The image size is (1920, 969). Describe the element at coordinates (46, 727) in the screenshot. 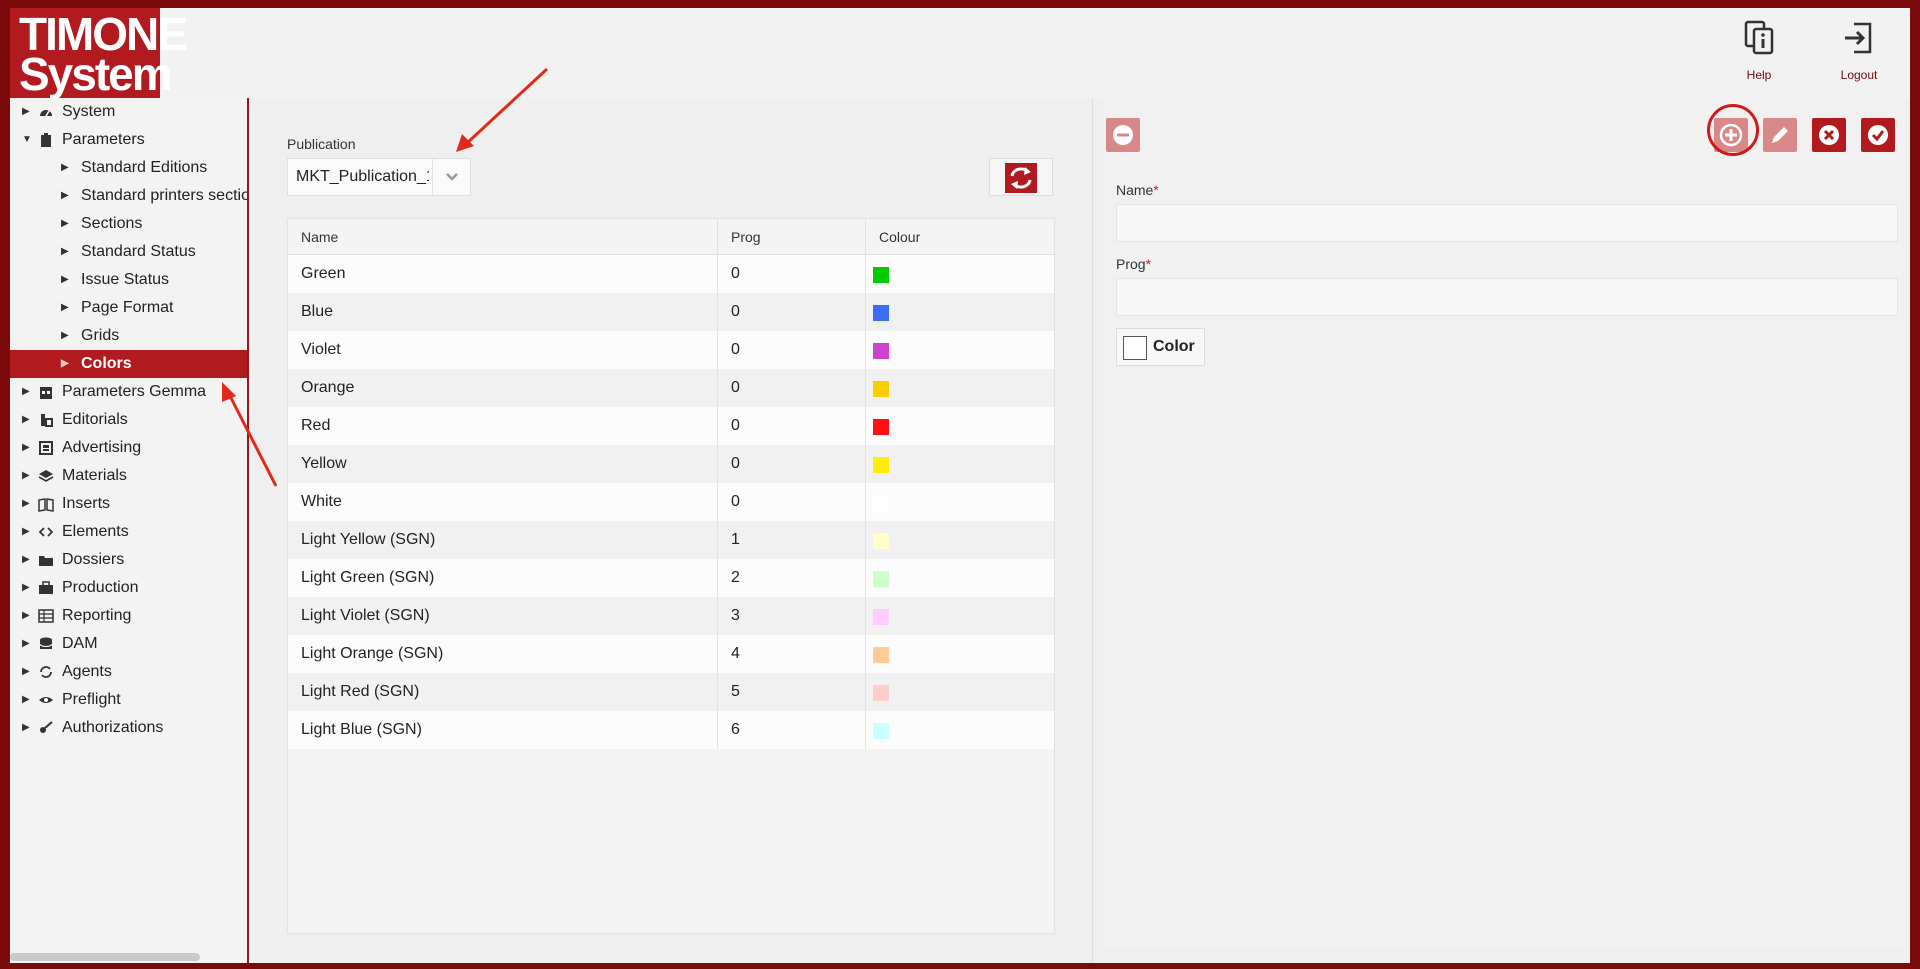

I see `key-icon` at that location.